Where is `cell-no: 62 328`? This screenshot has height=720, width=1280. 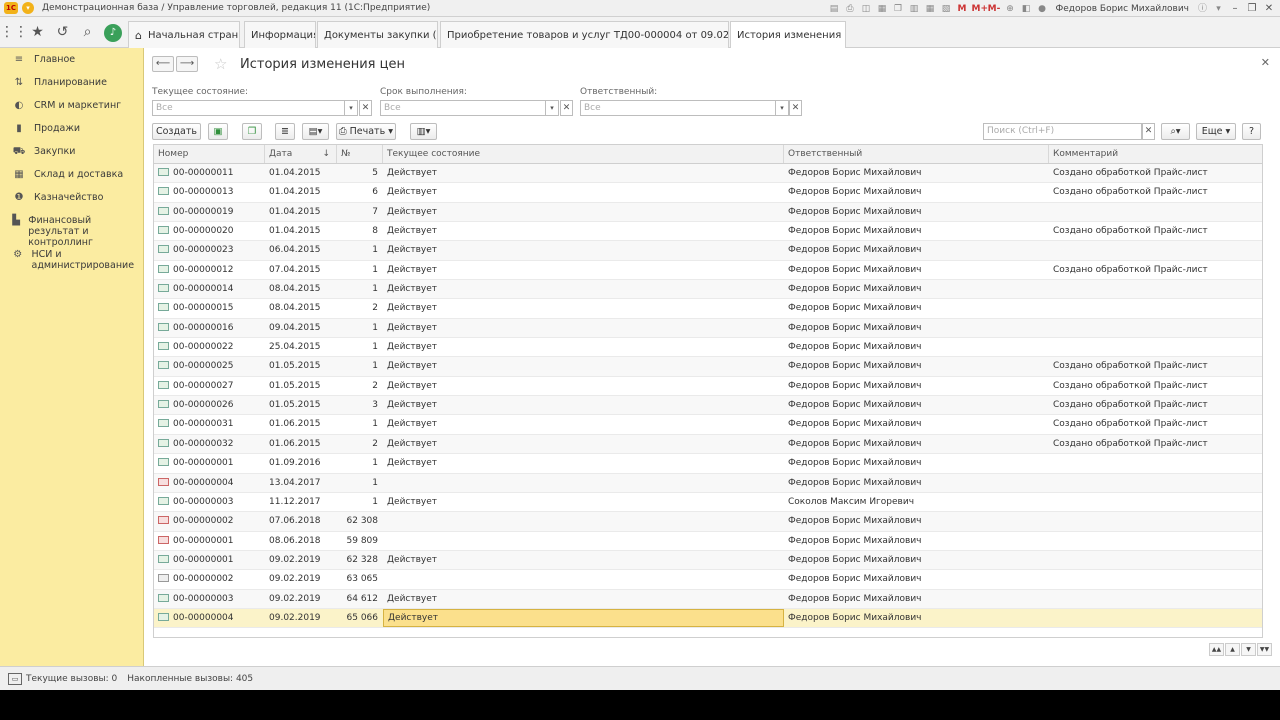 cell-no: 62 328 is located at coordinates (360, 560).